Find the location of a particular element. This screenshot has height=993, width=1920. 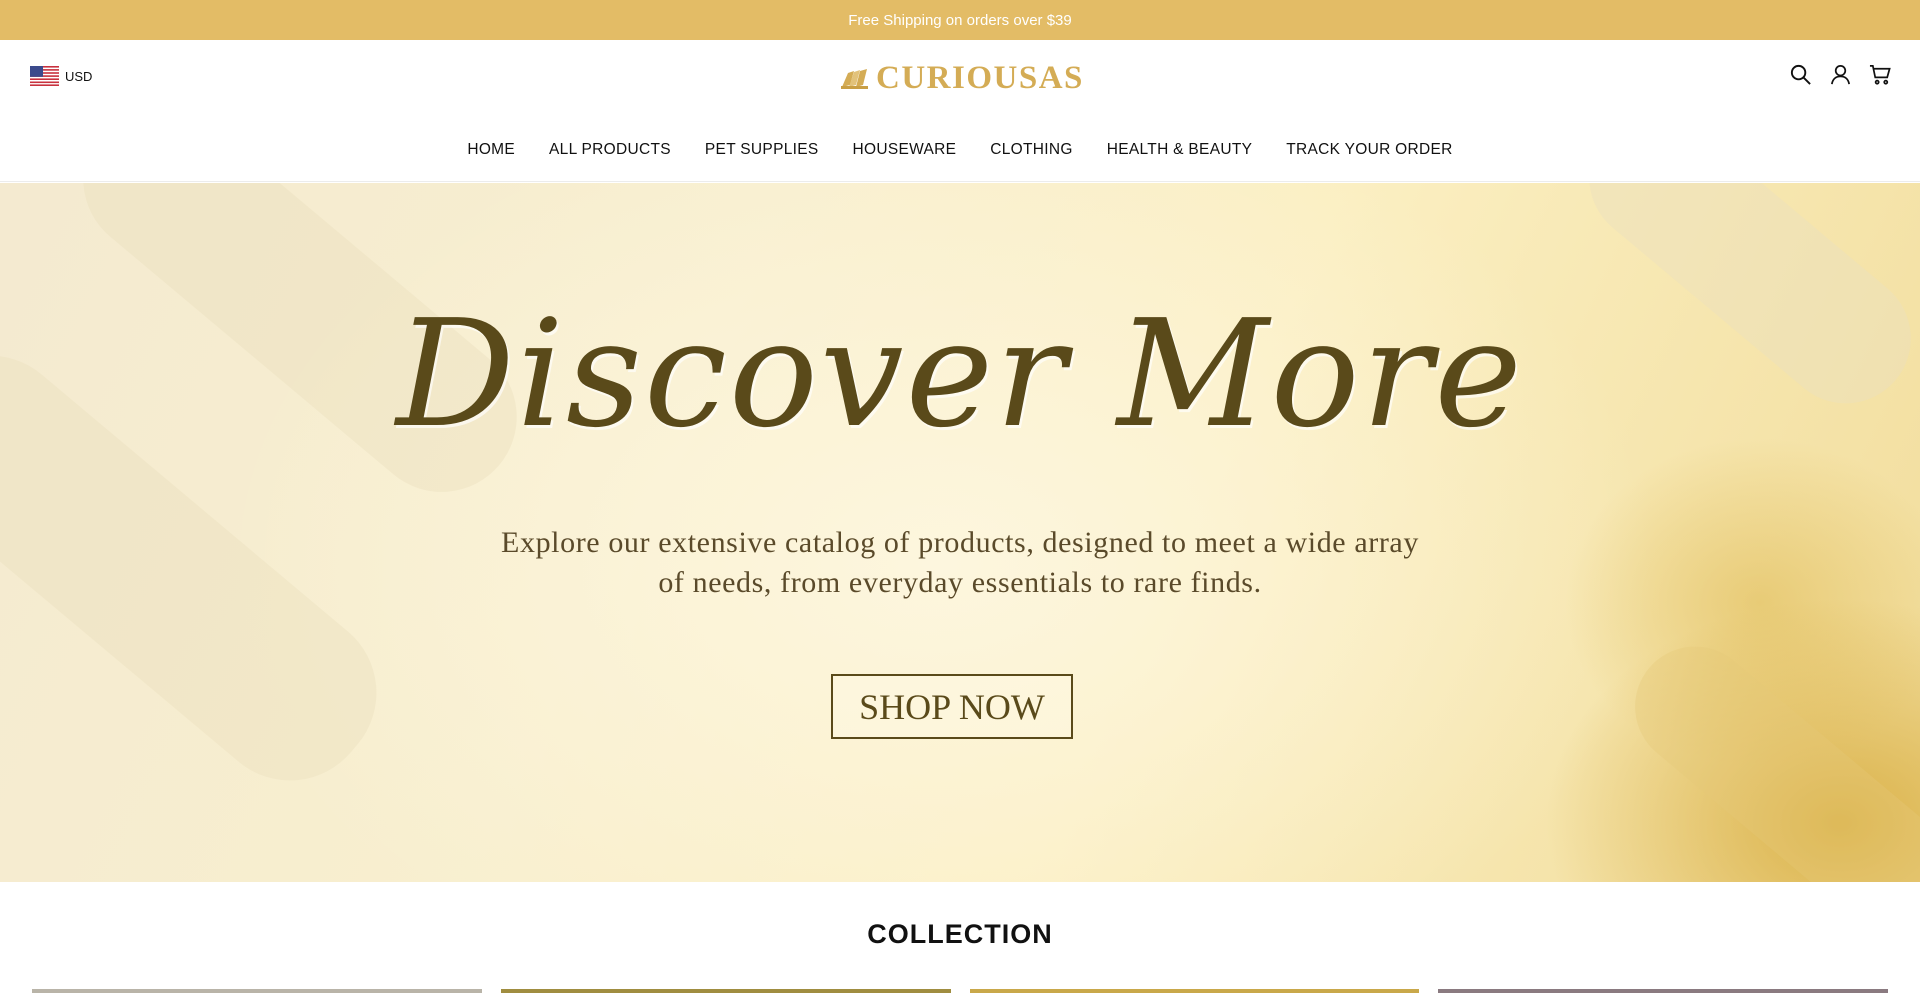

nav-track-order: TRACK YOUR ORDER is located at coordinates (1369, 150).